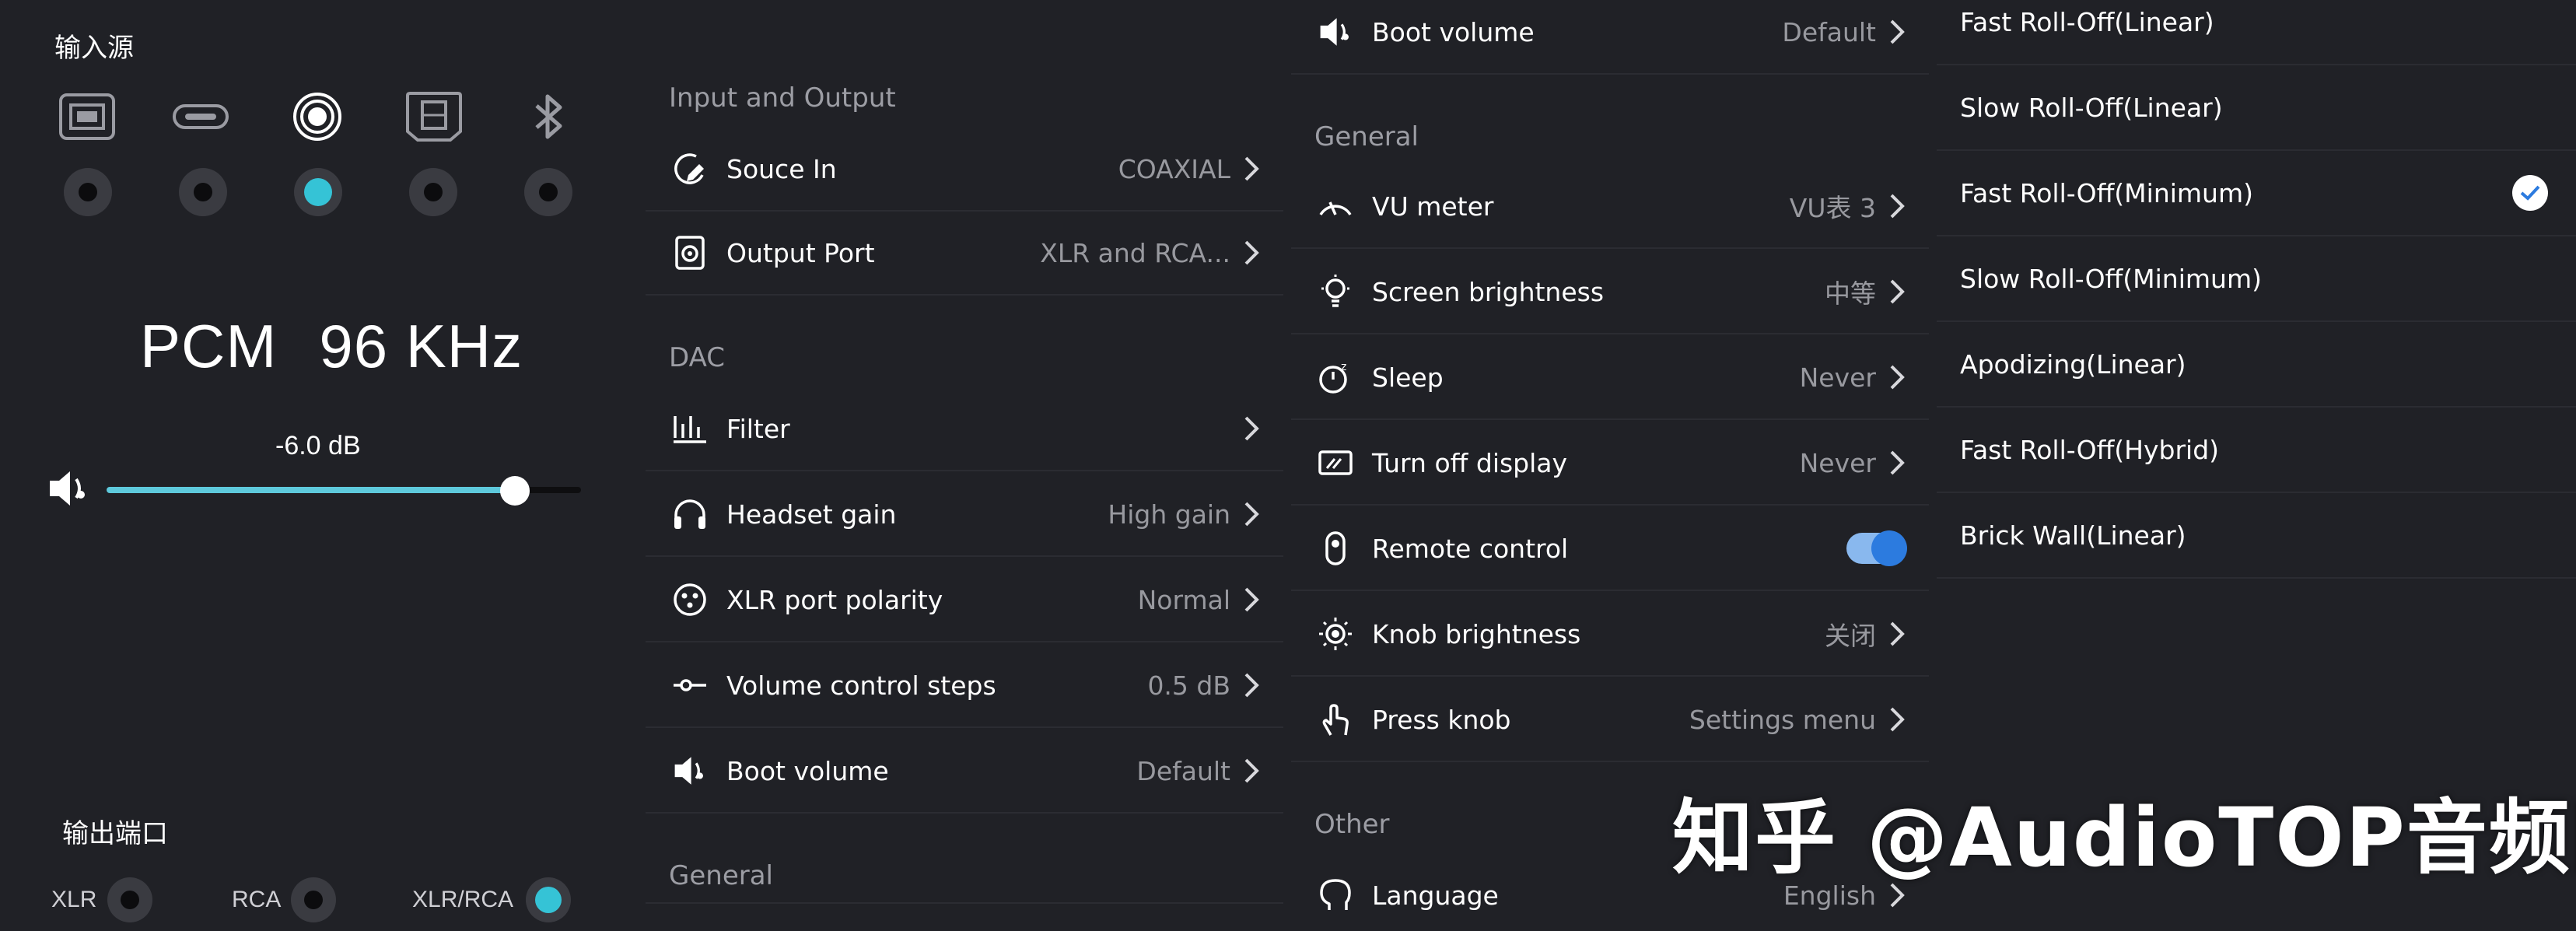  I want to click on output-radio-xlr-rca, so click(549, 899).